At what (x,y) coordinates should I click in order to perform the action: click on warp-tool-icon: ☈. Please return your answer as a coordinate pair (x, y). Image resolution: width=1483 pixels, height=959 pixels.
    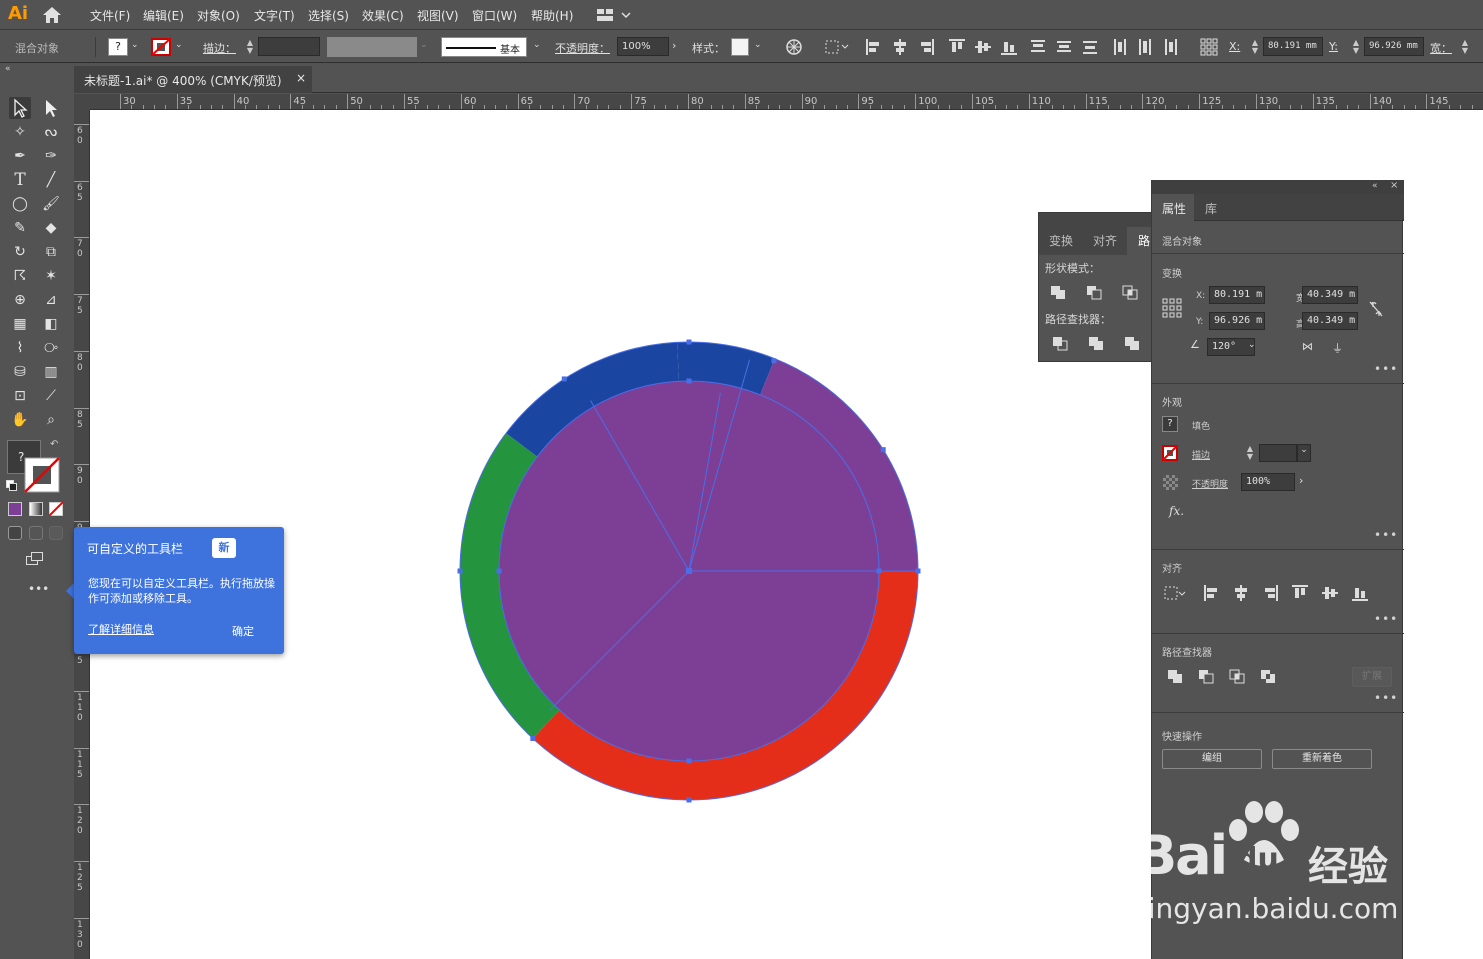
    Looking at the image, I should click on (20, 276).